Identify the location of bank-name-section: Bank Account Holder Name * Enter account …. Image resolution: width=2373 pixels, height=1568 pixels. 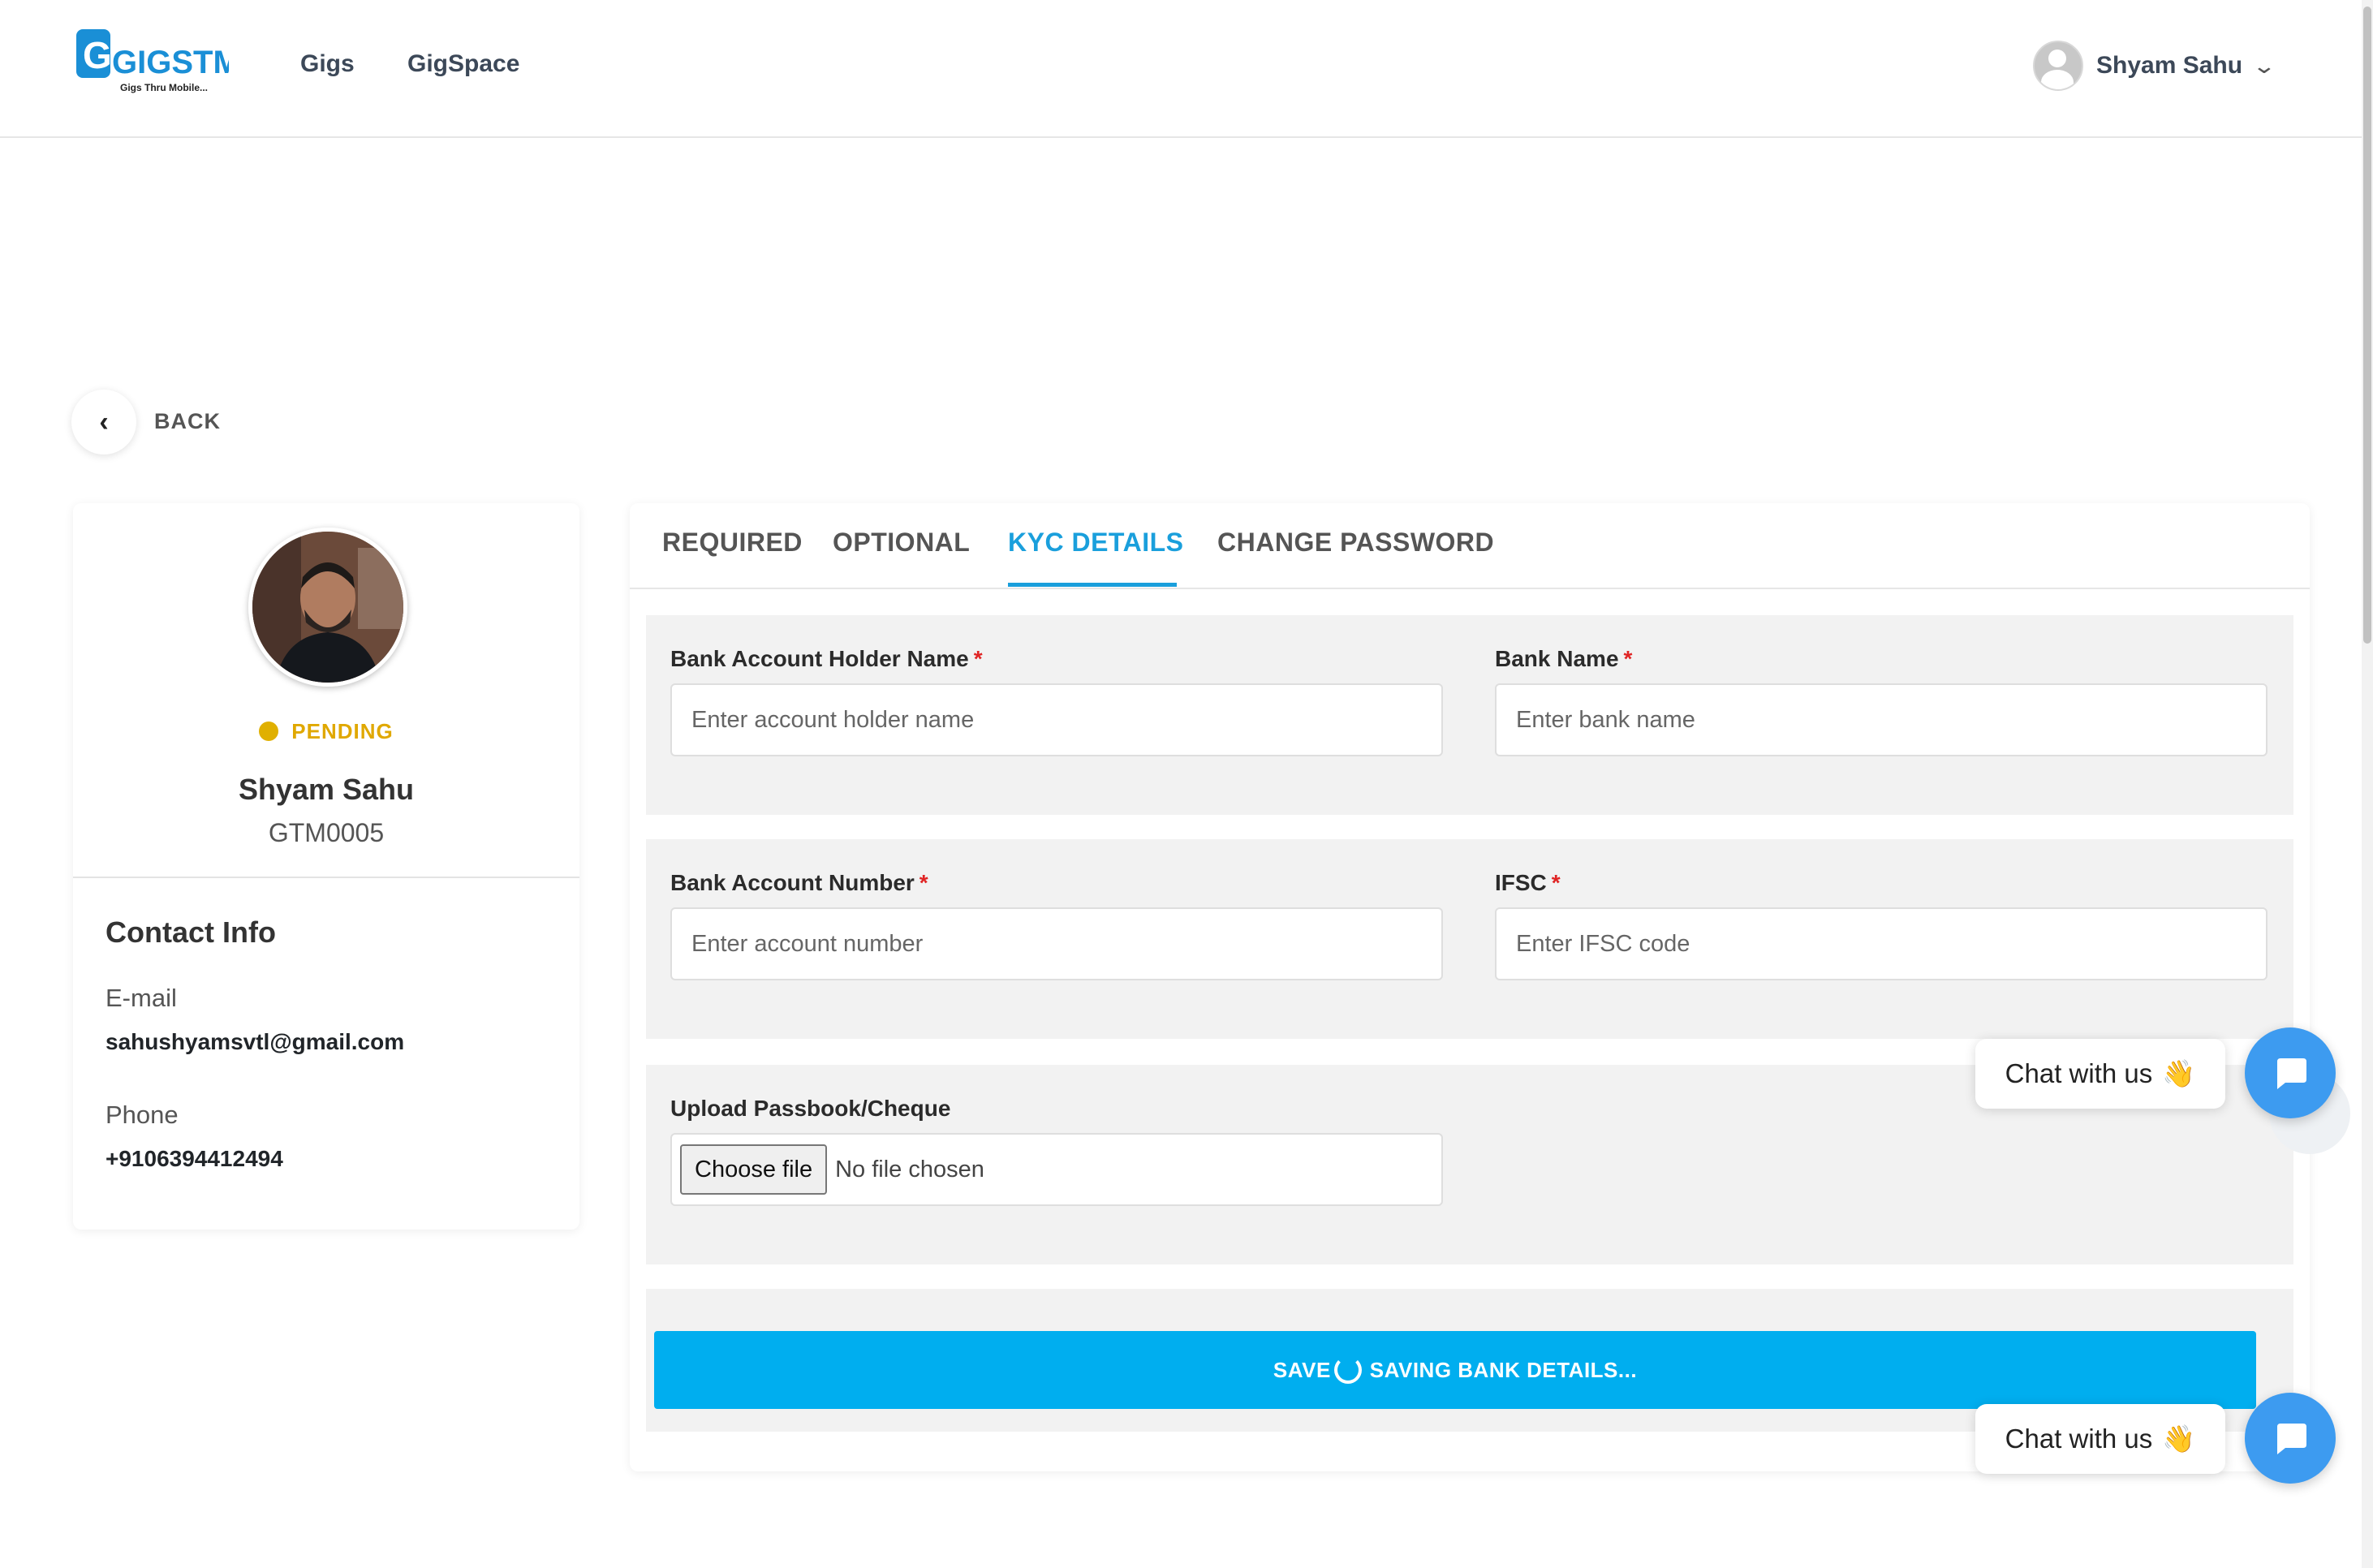
(1469, 715).